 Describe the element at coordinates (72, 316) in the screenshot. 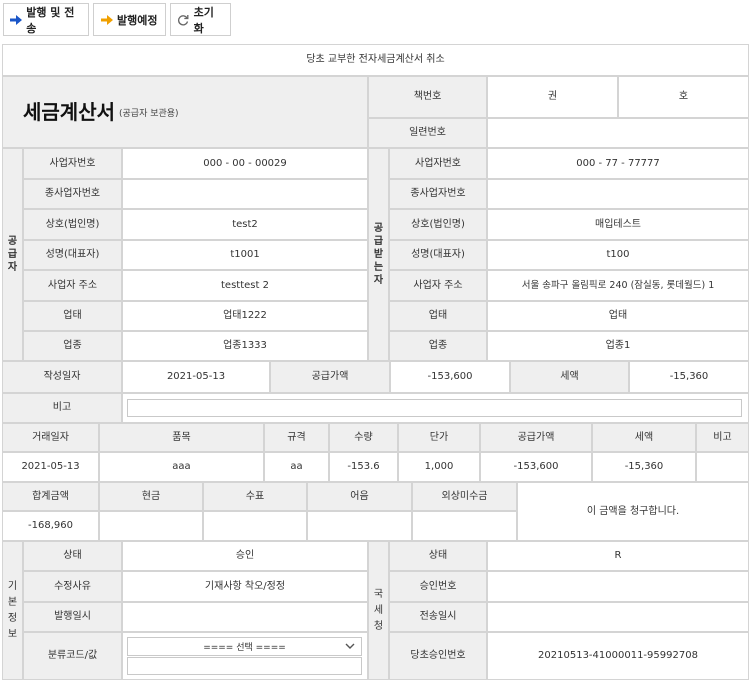

I see `supplier-biztype-label: 업태` at that location.